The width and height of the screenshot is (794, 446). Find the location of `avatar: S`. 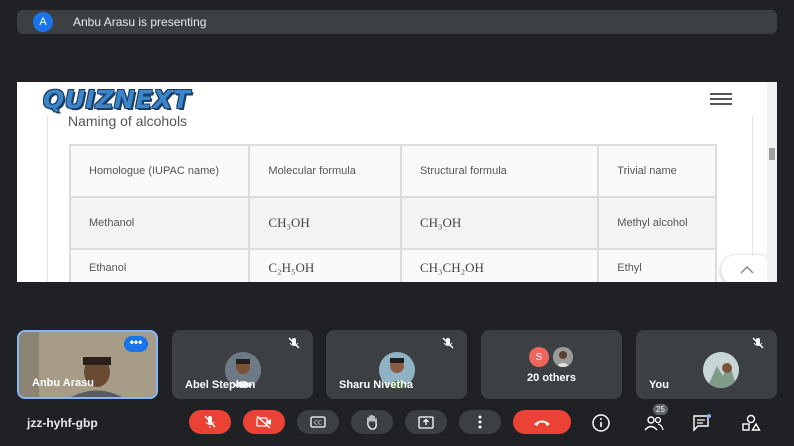

avatar: S is located at coordinates (539, 357).